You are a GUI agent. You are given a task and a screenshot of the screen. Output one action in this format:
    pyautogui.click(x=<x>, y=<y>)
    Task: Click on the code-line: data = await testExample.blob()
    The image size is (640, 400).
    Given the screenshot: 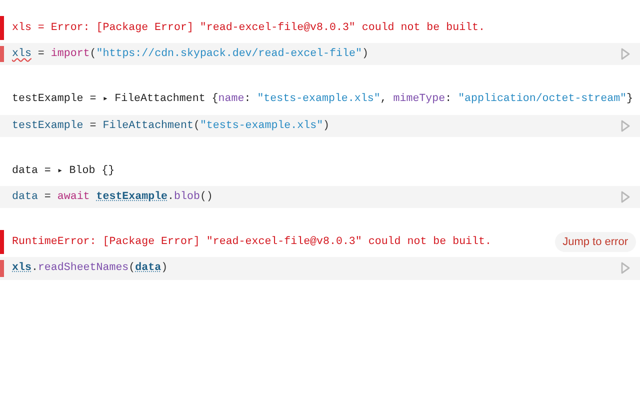 What is the action you would take?
    pyautogui.click(x=106, y=197)
    